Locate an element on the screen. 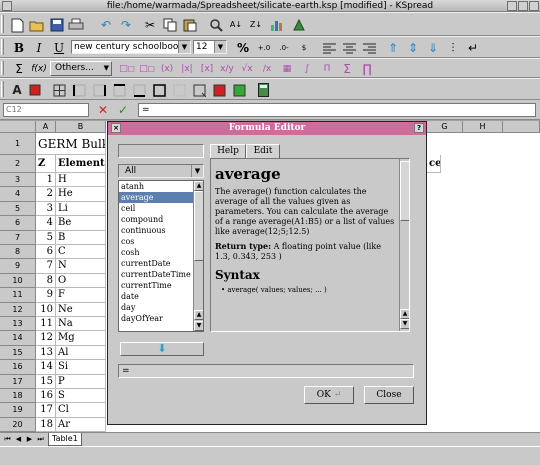 The height and width of the screenshot is (465, 540). function-list-item: continuous is located at coordinates (161, 230).